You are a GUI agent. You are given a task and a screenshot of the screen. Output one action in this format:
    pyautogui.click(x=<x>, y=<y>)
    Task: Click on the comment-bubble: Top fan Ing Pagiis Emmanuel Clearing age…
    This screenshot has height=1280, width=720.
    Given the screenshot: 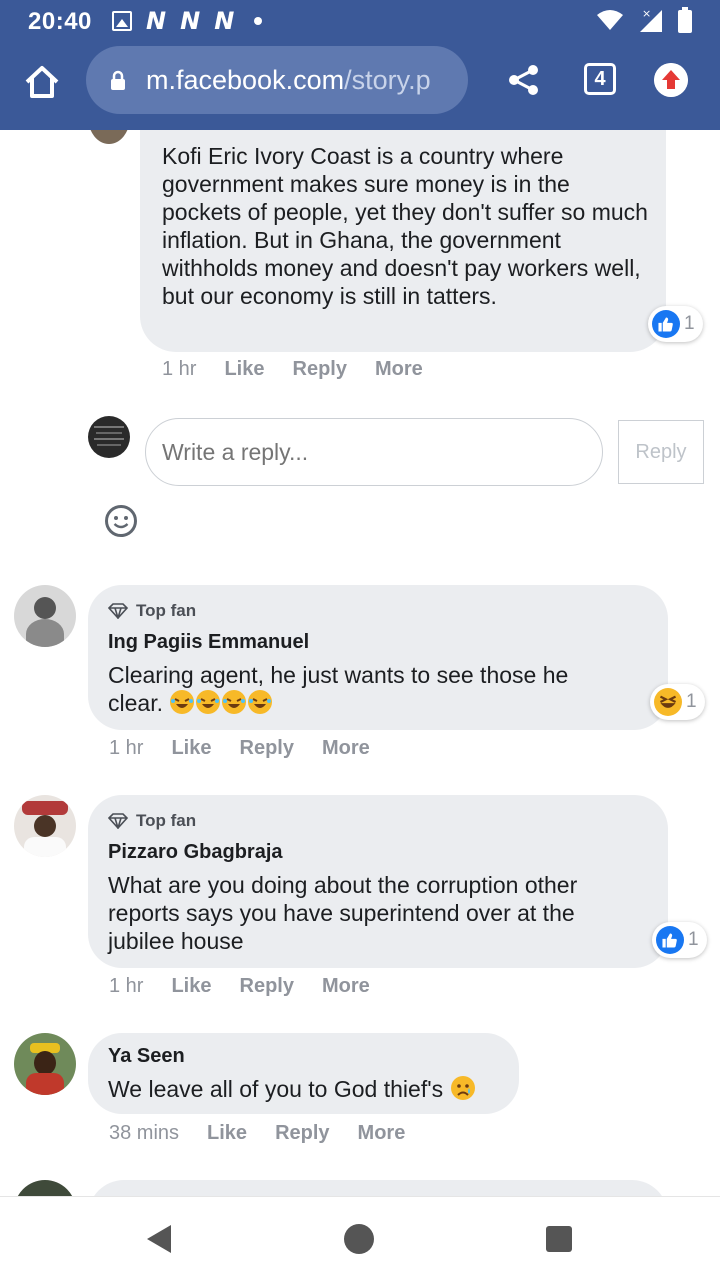 What is the action you would take?
    pyautogui.click(x=378, y=657)
    